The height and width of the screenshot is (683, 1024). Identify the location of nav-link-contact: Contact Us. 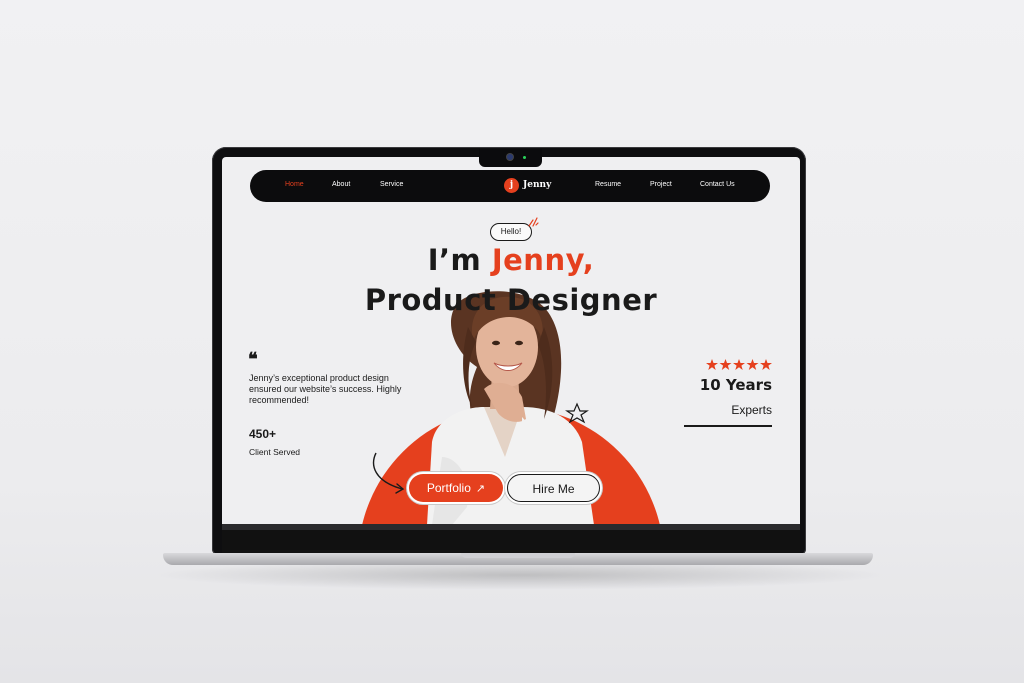
(717, 184).